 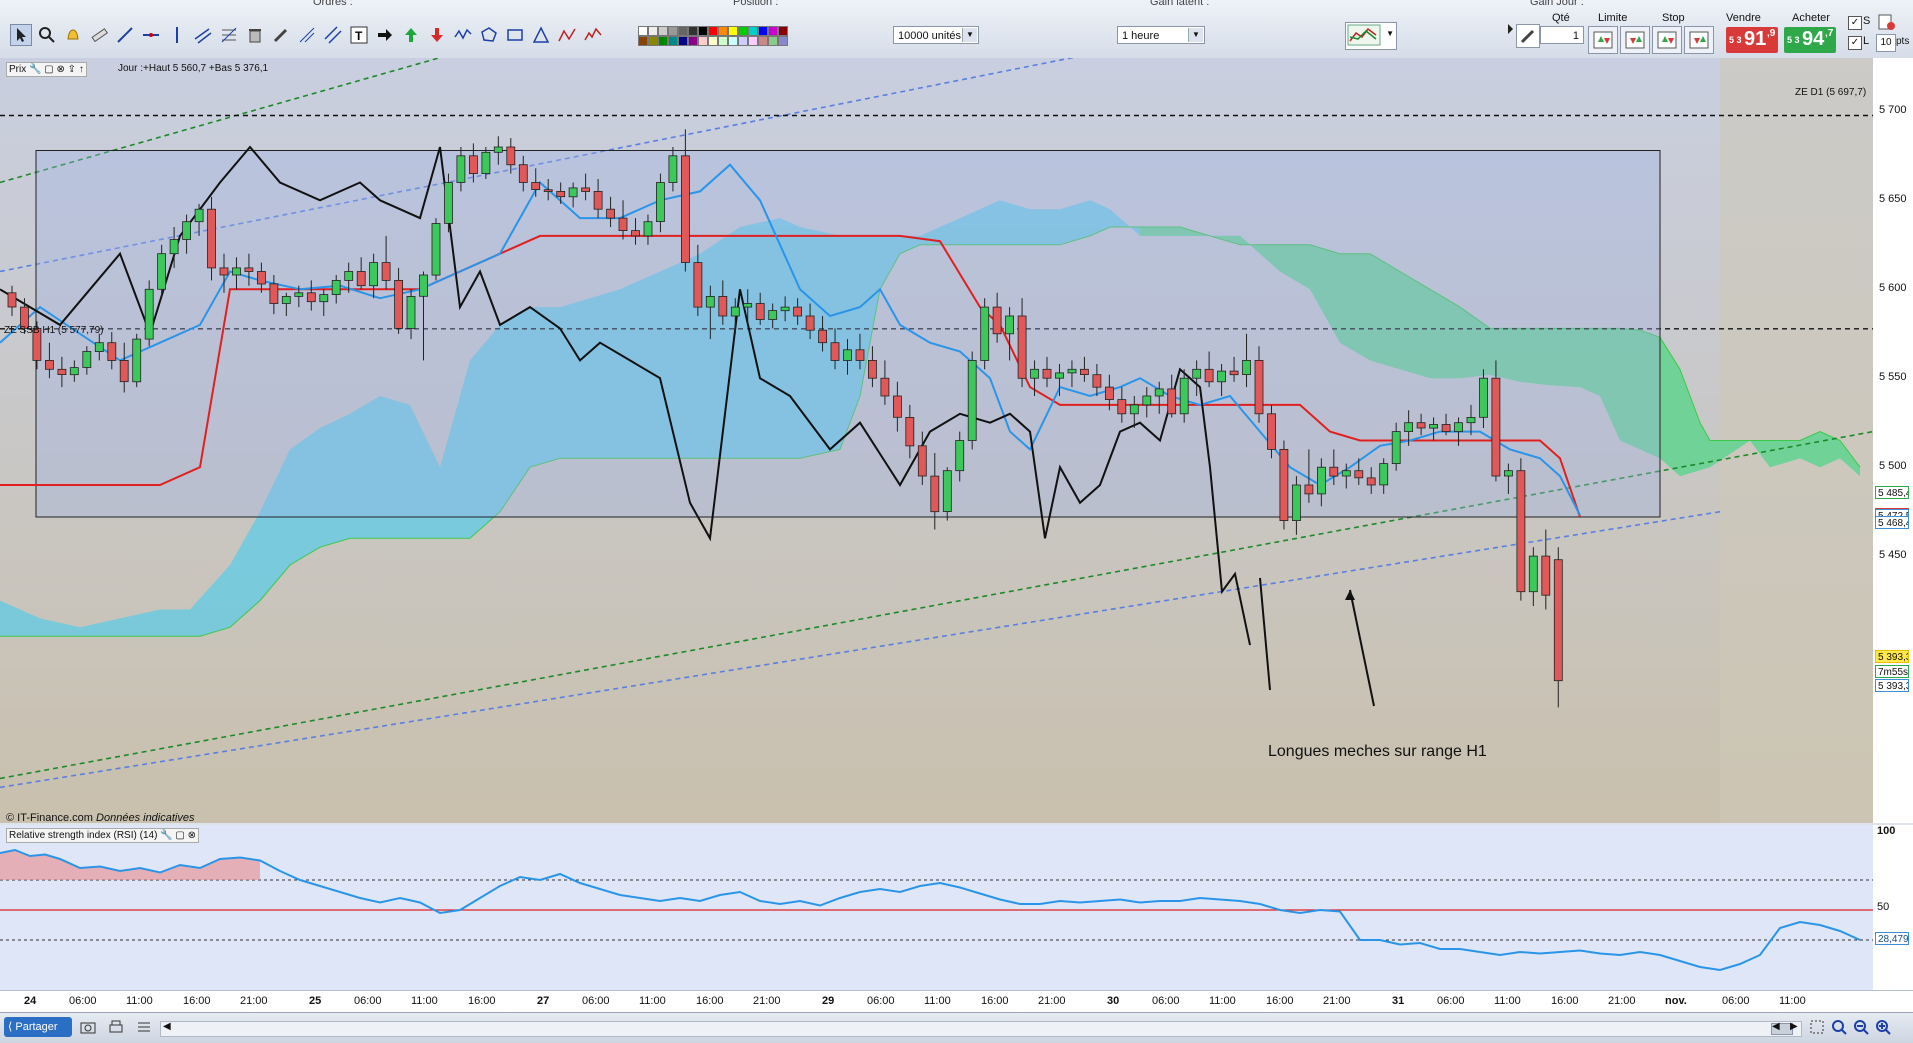 What do you see at coordinates (981, 1029) in the screenshot?
I see `horizontal-scrollbar: ◀` at bounding box center [981, 1029].